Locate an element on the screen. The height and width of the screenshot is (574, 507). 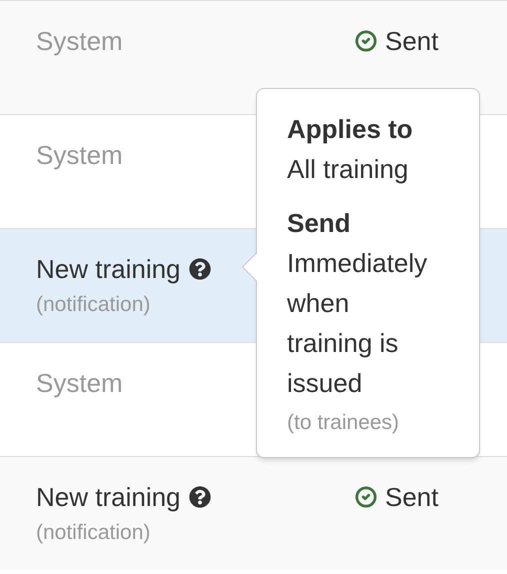
tooltip-text: All training is located at coordinates (348, 169).